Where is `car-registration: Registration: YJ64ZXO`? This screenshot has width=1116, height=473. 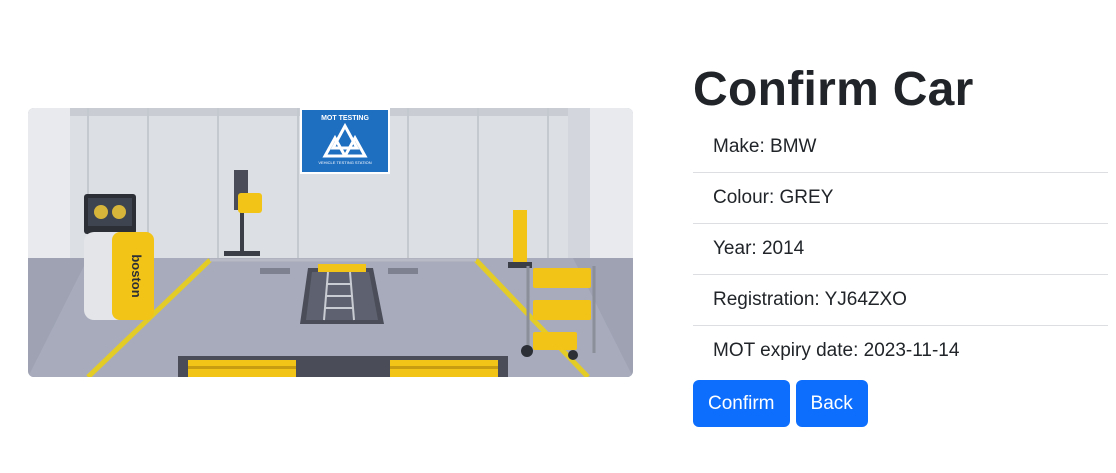 car-registration: Registration: YJ64ZXO is located at coordinates (900, 300).